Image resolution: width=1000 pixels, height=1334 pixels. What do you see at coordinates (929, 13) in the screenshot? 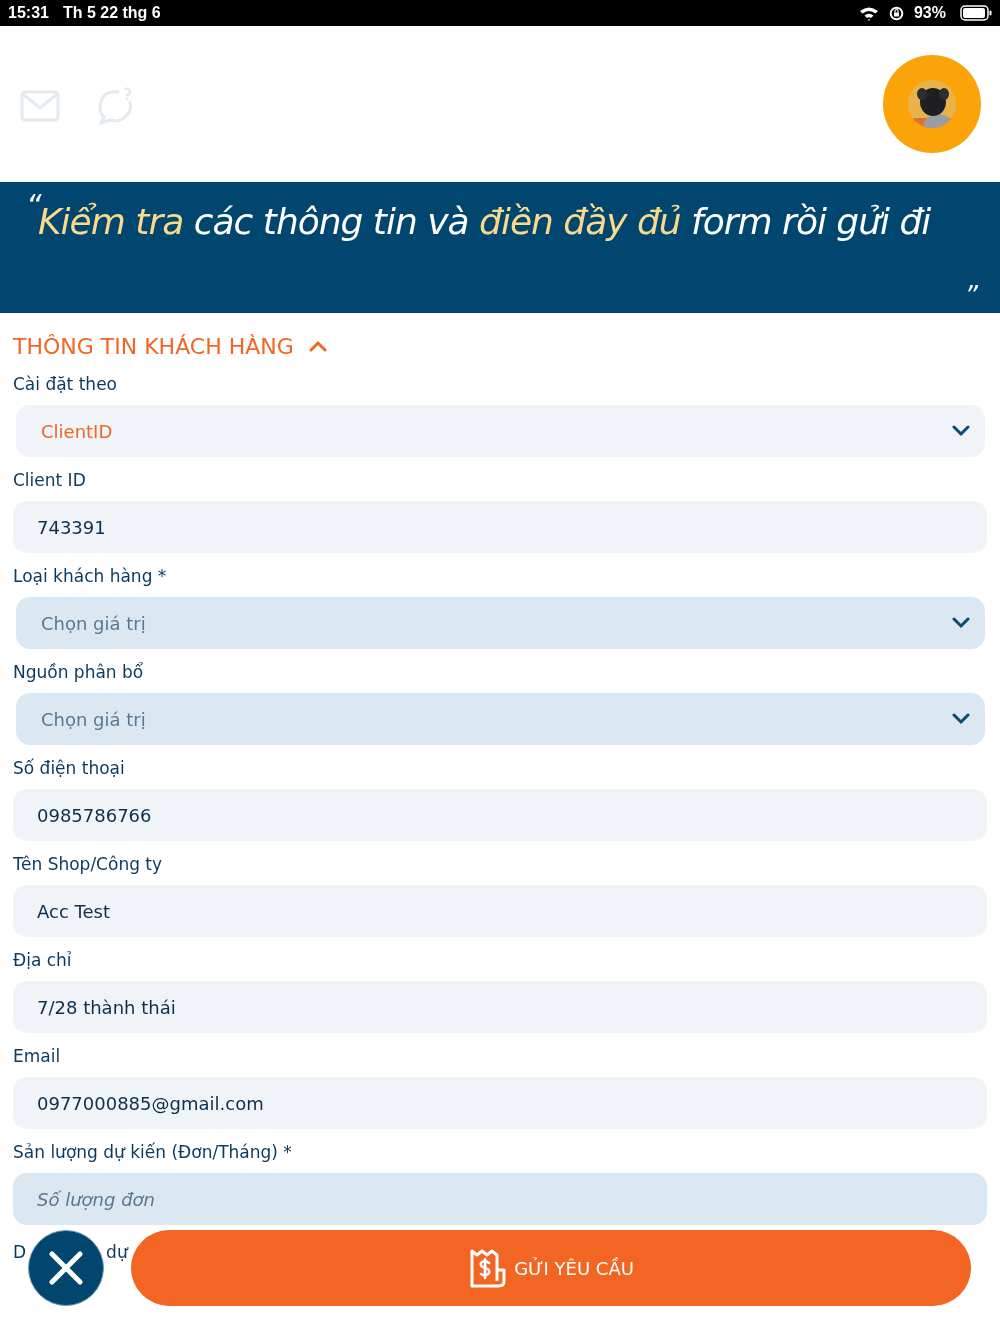
I see `battery-percentage: 93%` at bounding box center [929, 13].